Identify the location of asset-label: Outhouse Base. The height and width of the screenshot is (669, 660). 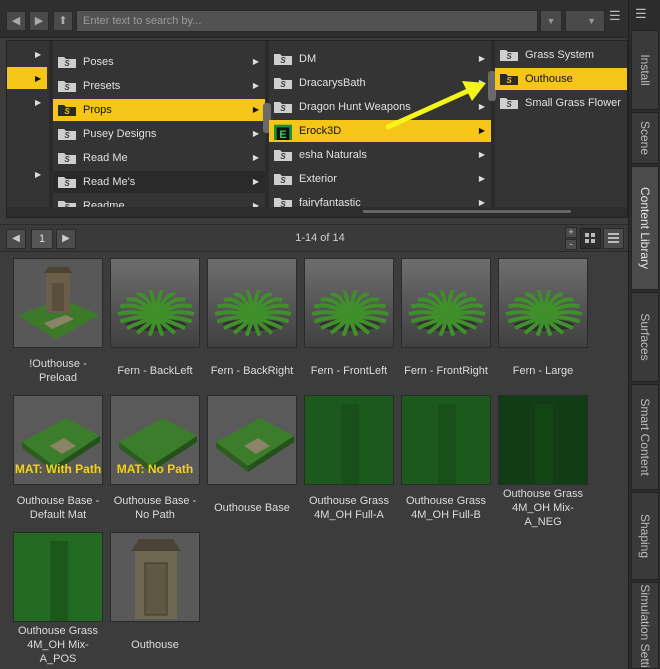
(252, 508).